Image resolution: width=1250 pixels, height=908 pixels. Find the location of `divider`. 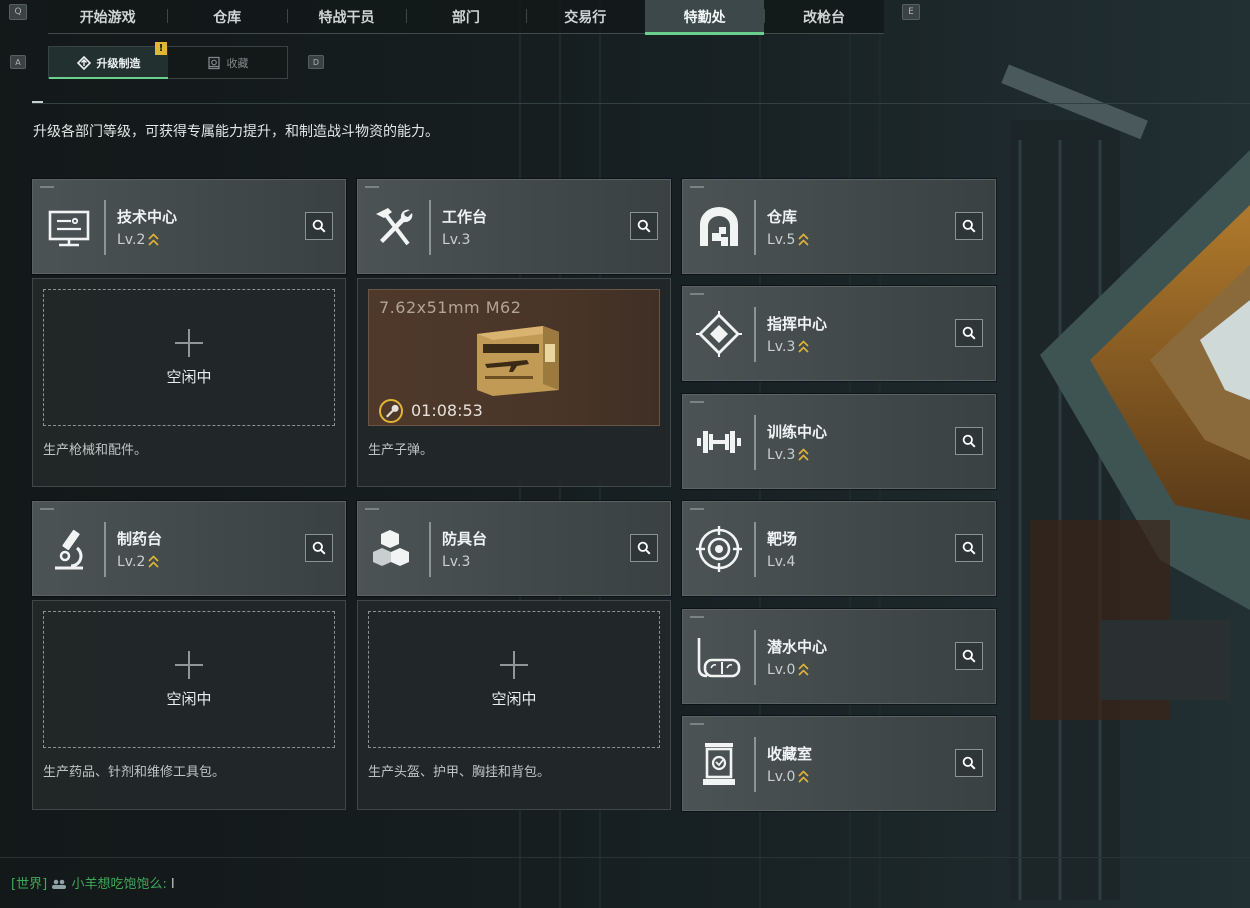

divider is located at coordinates (641, 103).